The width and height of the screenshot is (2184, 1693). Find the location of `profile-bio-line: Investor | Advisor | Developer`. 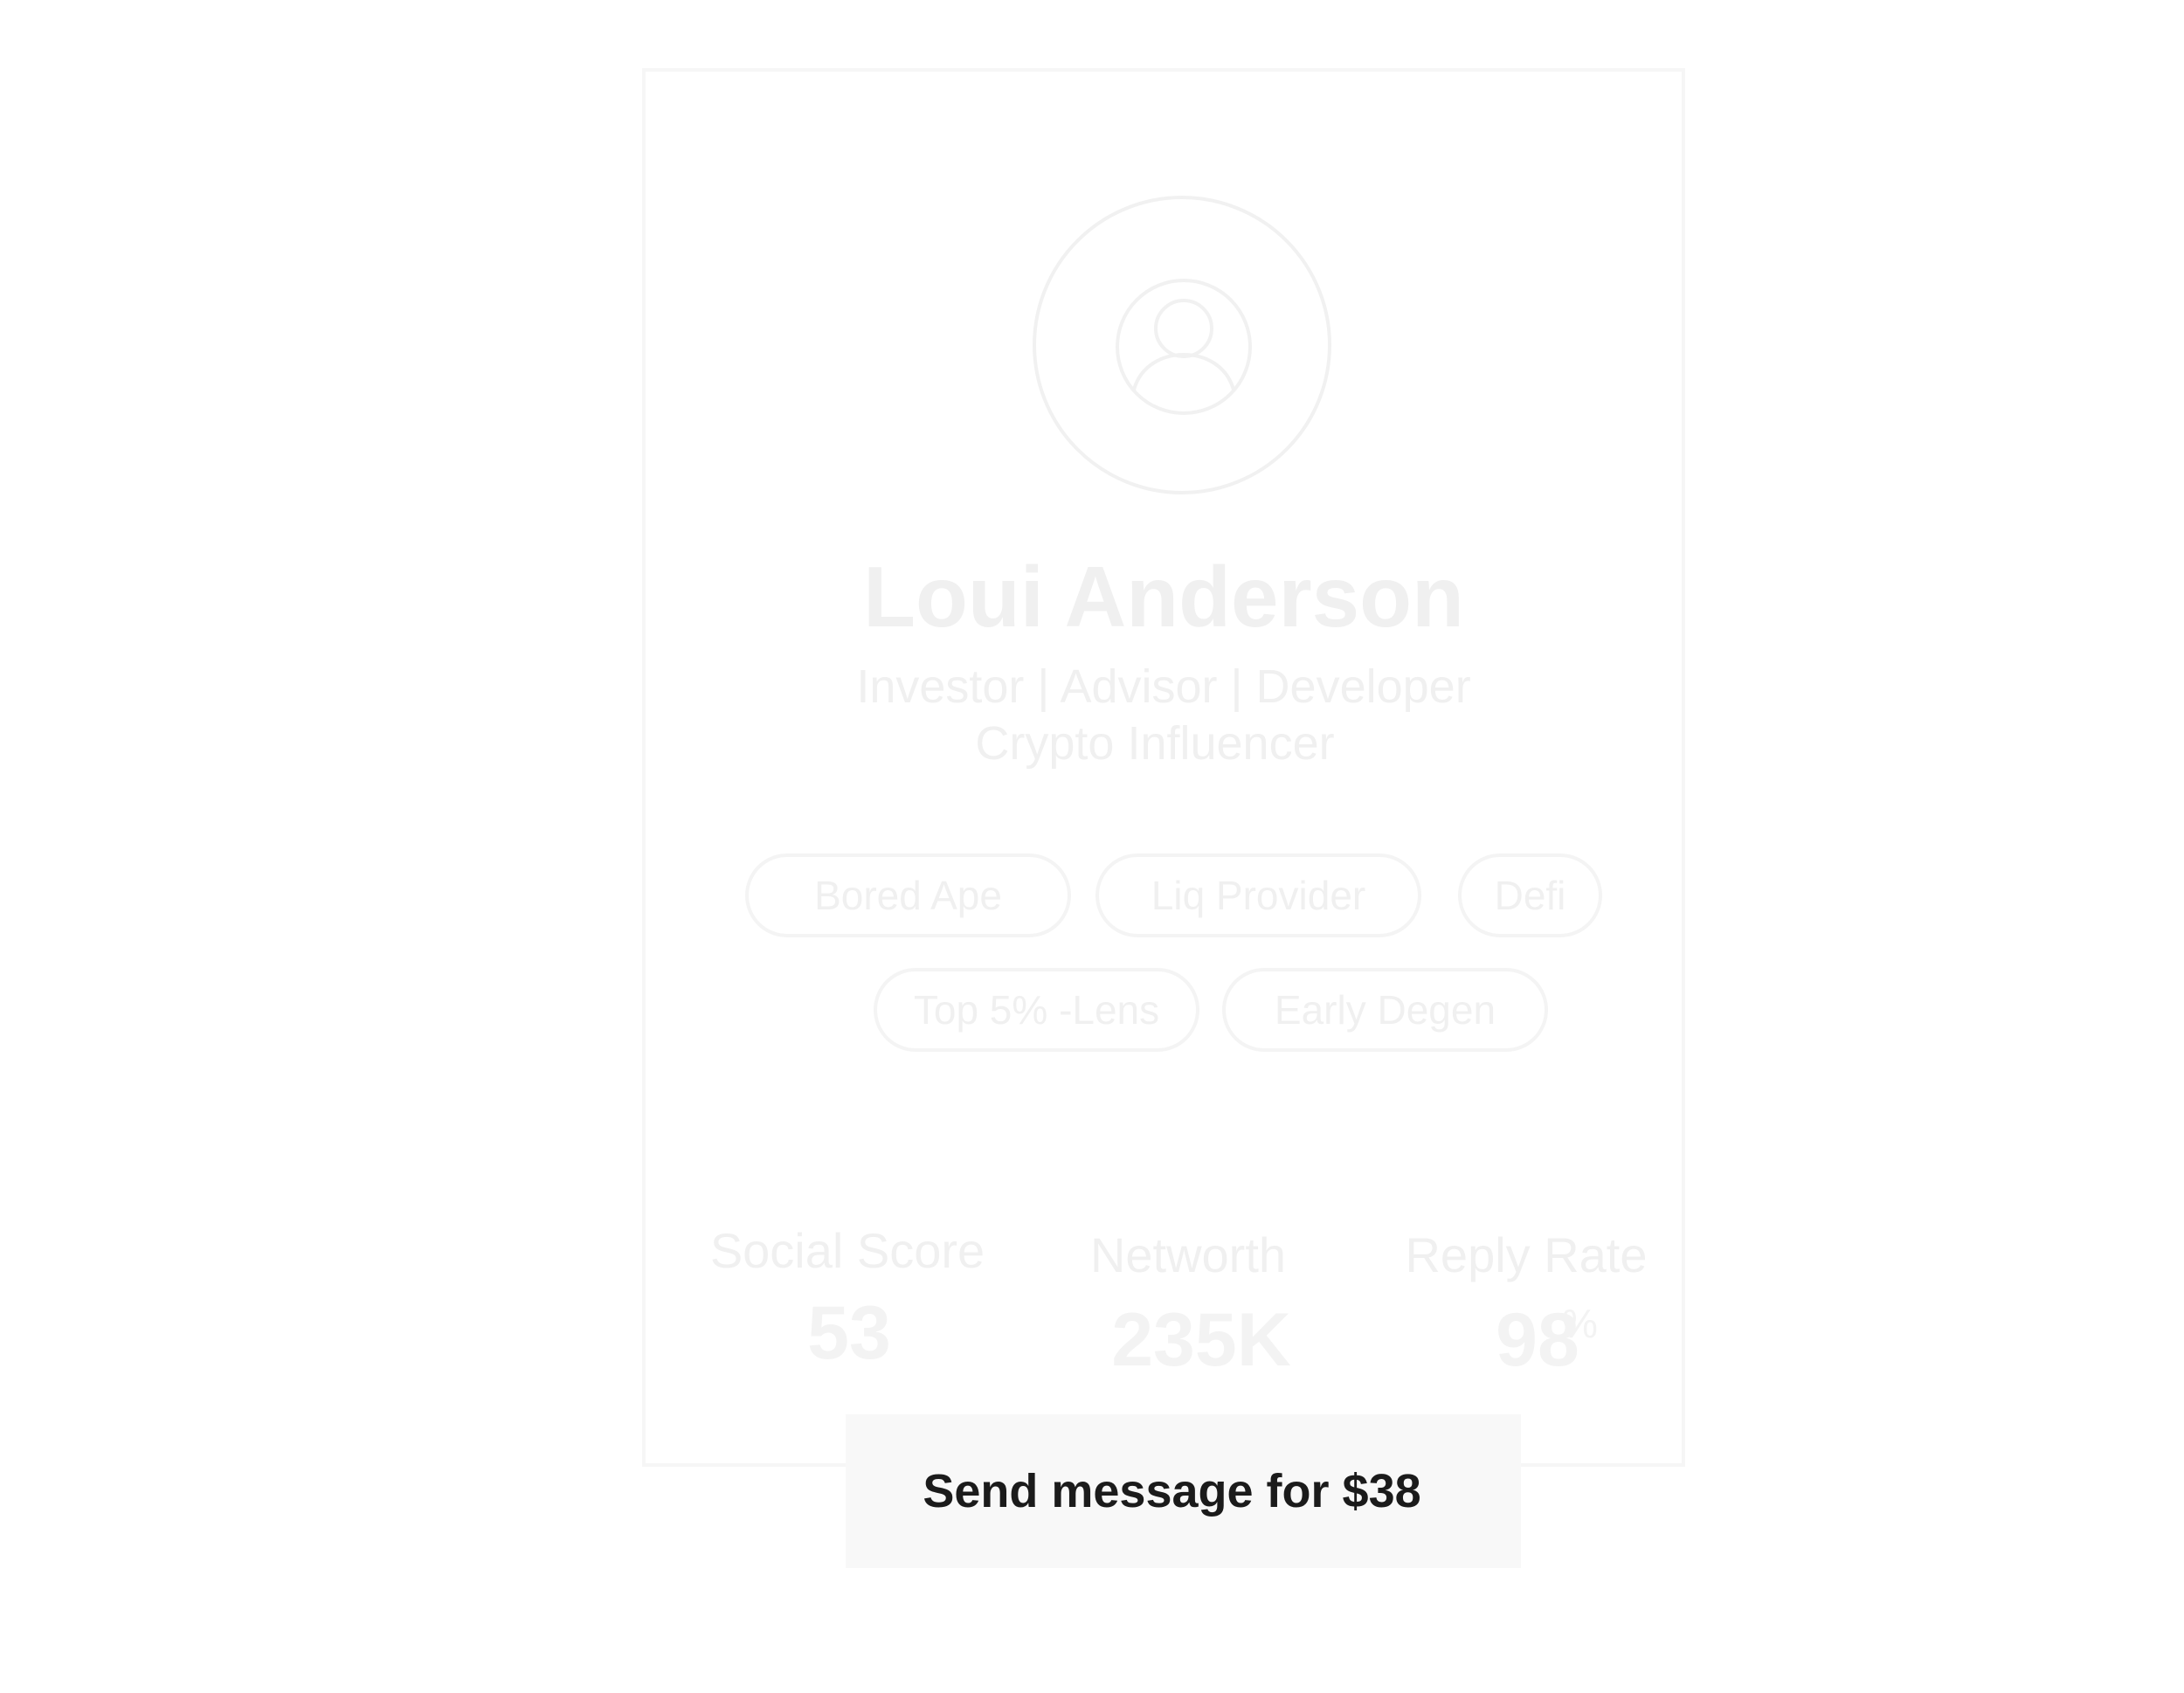

profile-bio-line: Investor | Advisor | Developer is located at coordinates (1163, 686).